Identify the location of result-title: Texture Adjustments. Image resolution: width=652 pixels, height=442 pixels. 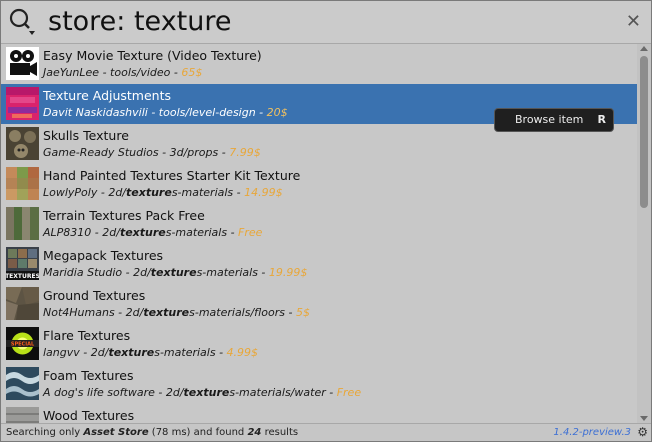
(107, 95).